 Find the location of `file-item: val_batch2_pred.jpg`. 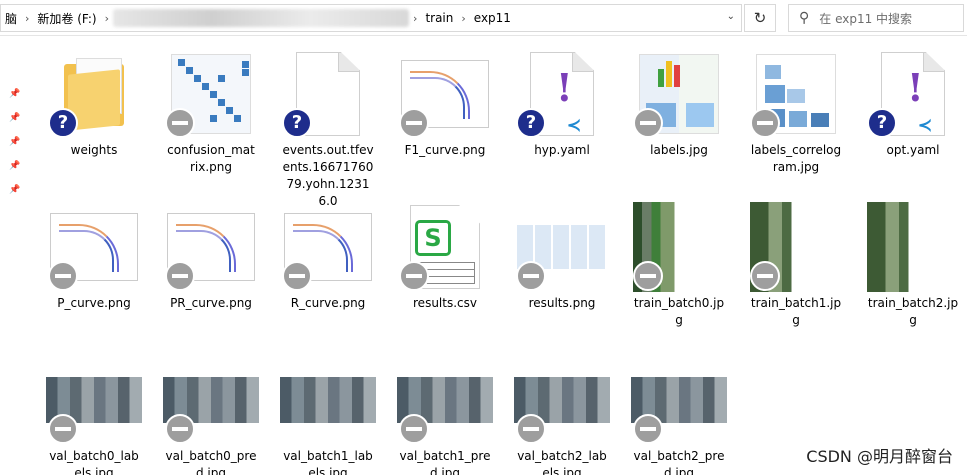

file-item: val_batch2_pred.jpg is located at coordinates (679, 414).